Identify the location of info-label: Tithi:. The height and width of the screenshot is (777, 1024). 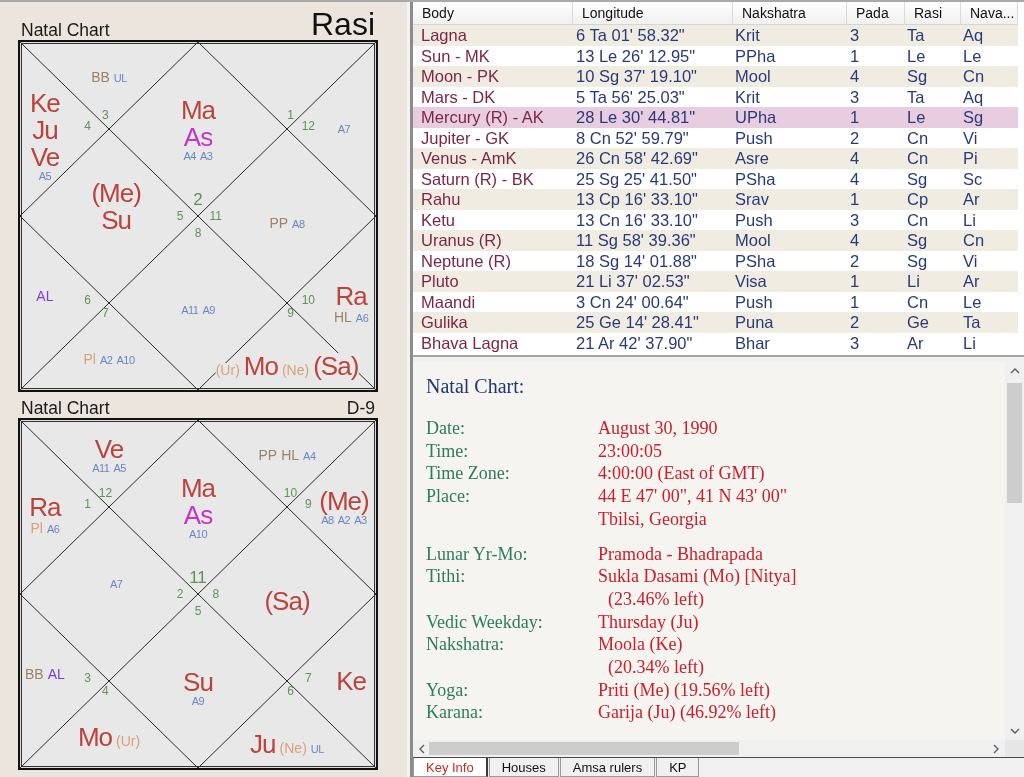
(446, 576).